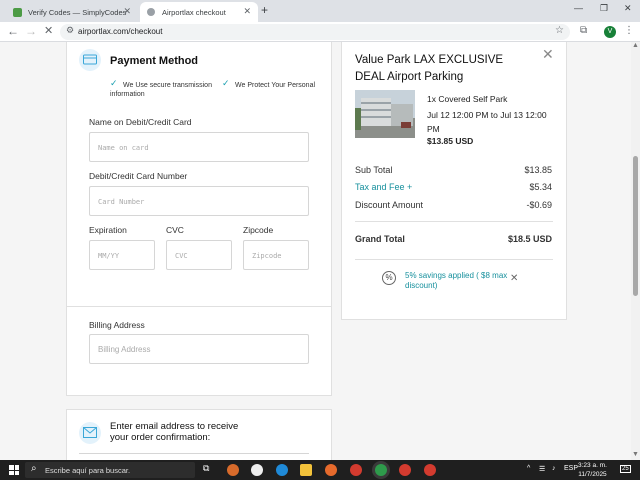 This screenshot has height=480, width=640. I want to click on cvc-field: CVC, so click(199, 255).